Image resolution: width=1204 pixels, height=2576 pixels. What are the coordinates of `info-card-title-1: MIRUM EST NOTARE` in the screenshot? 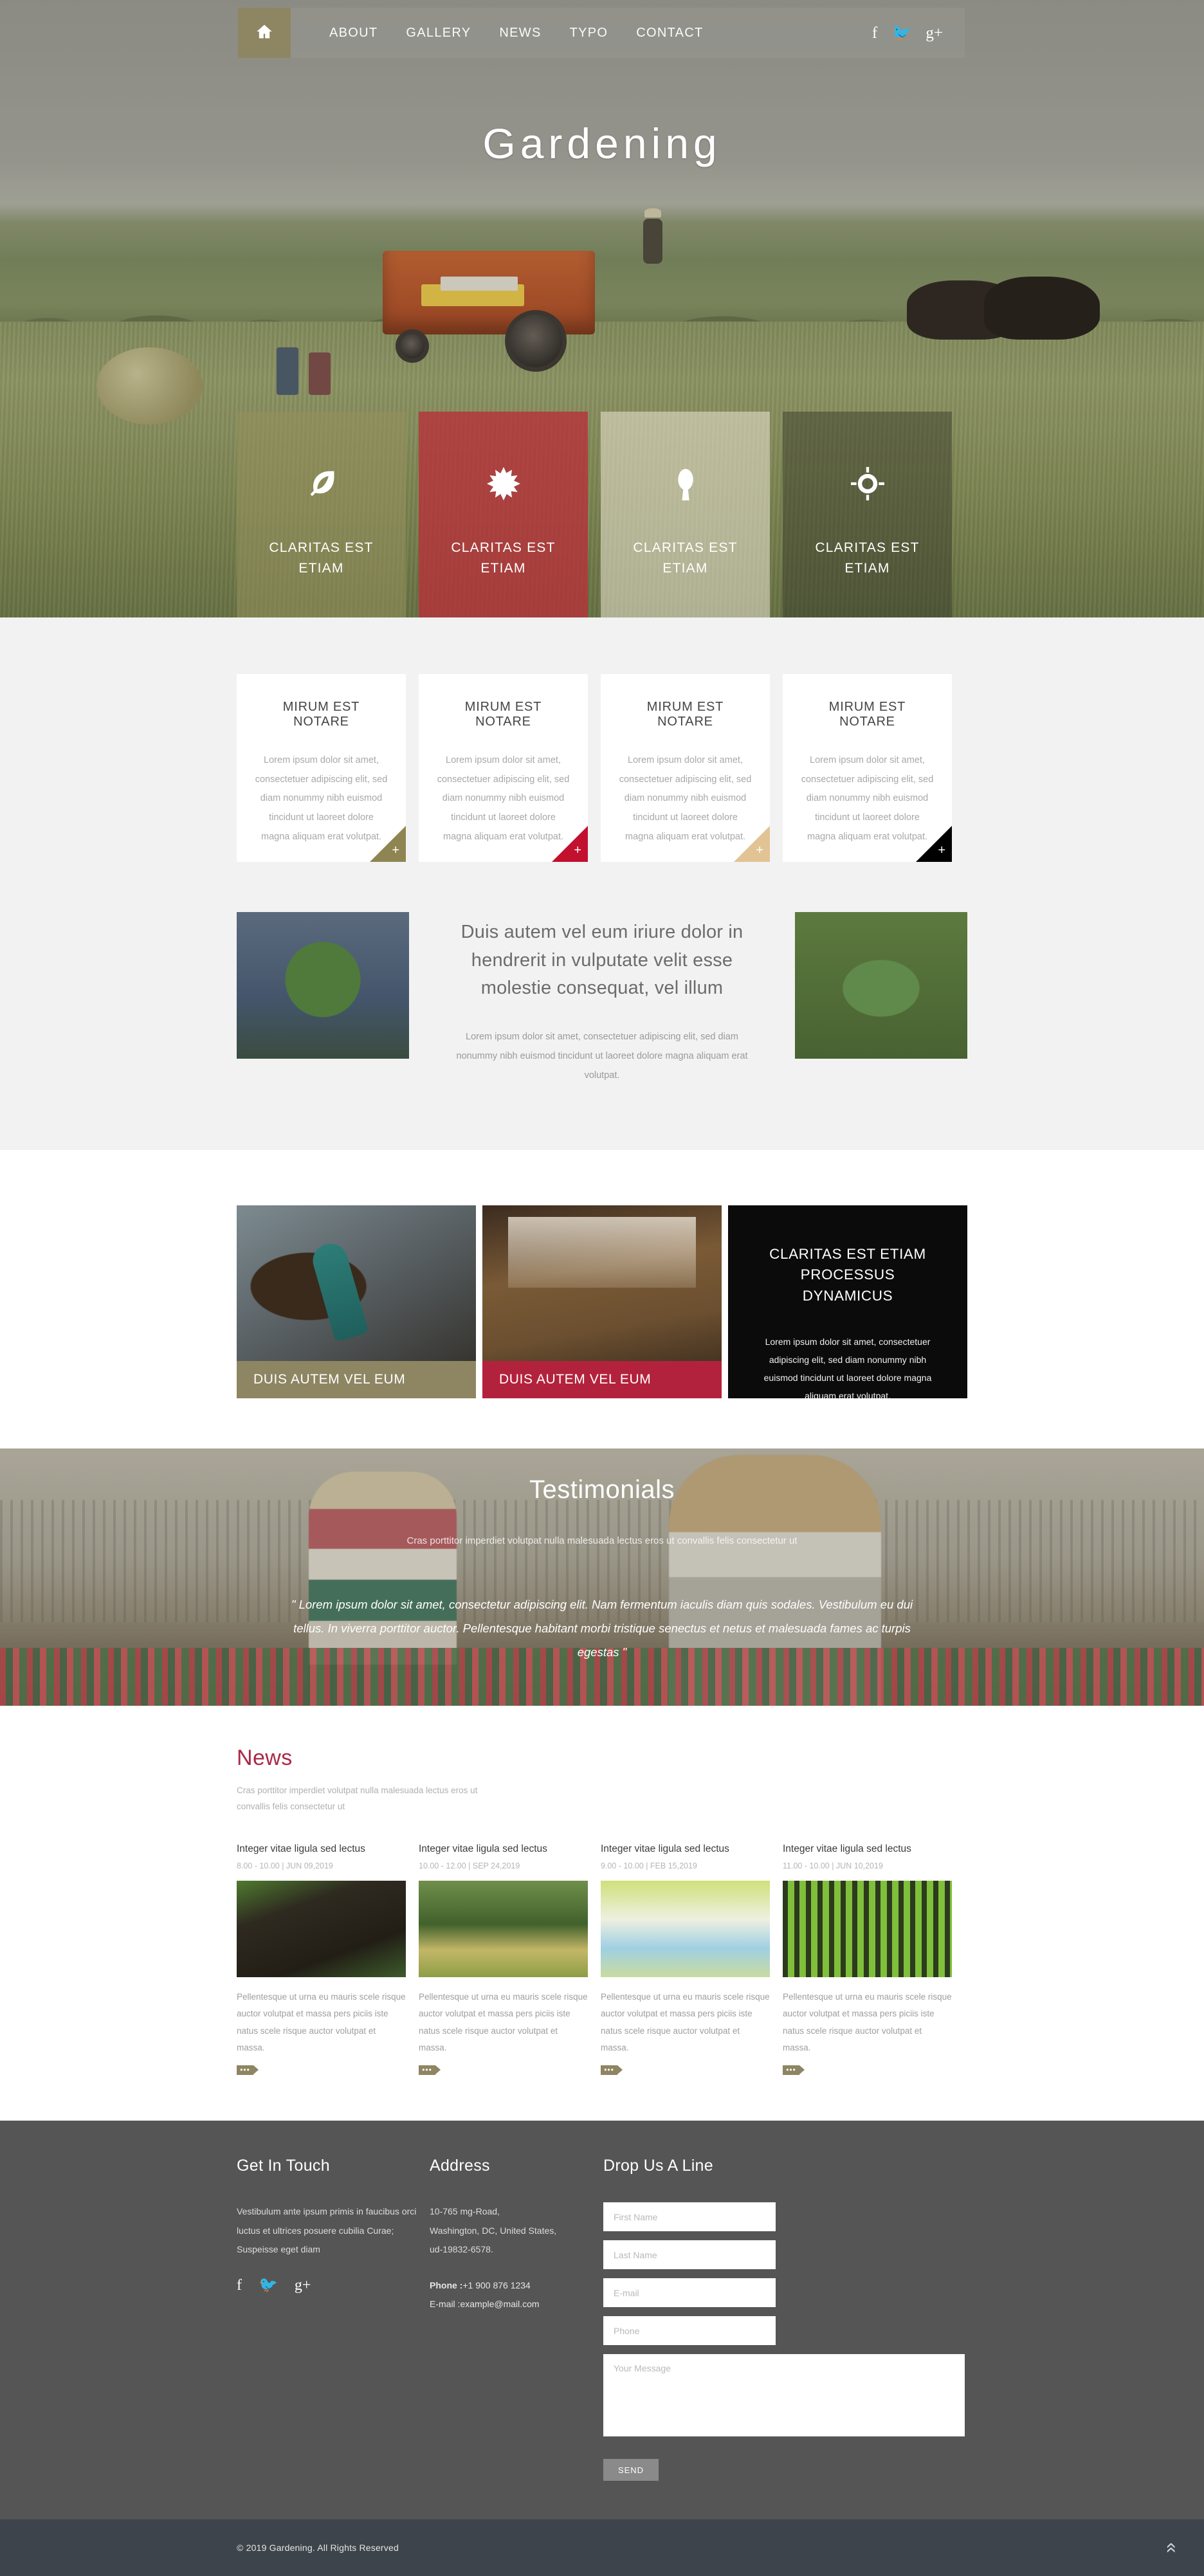 It's located at (321, 714).